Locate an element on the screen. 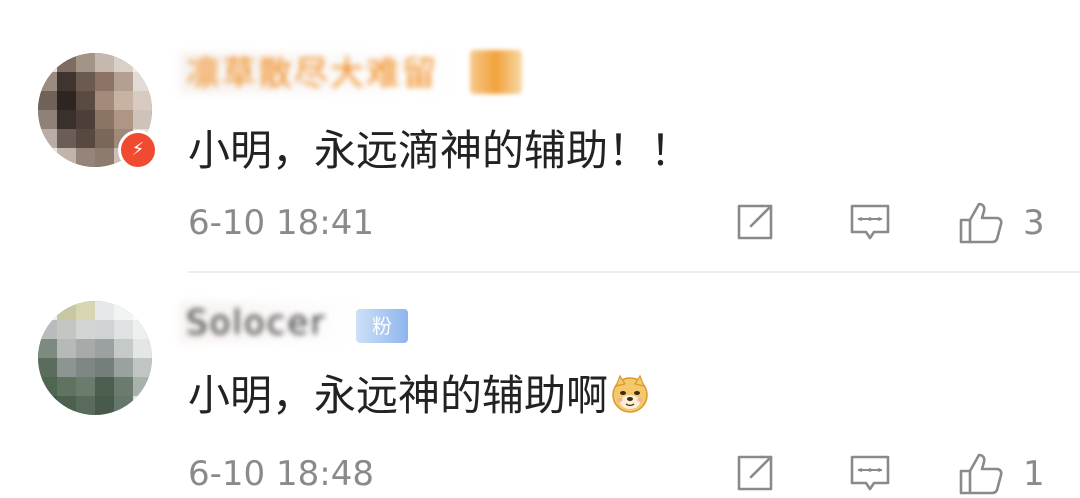  avatar-mosaic is located at coordinates (95, 358).